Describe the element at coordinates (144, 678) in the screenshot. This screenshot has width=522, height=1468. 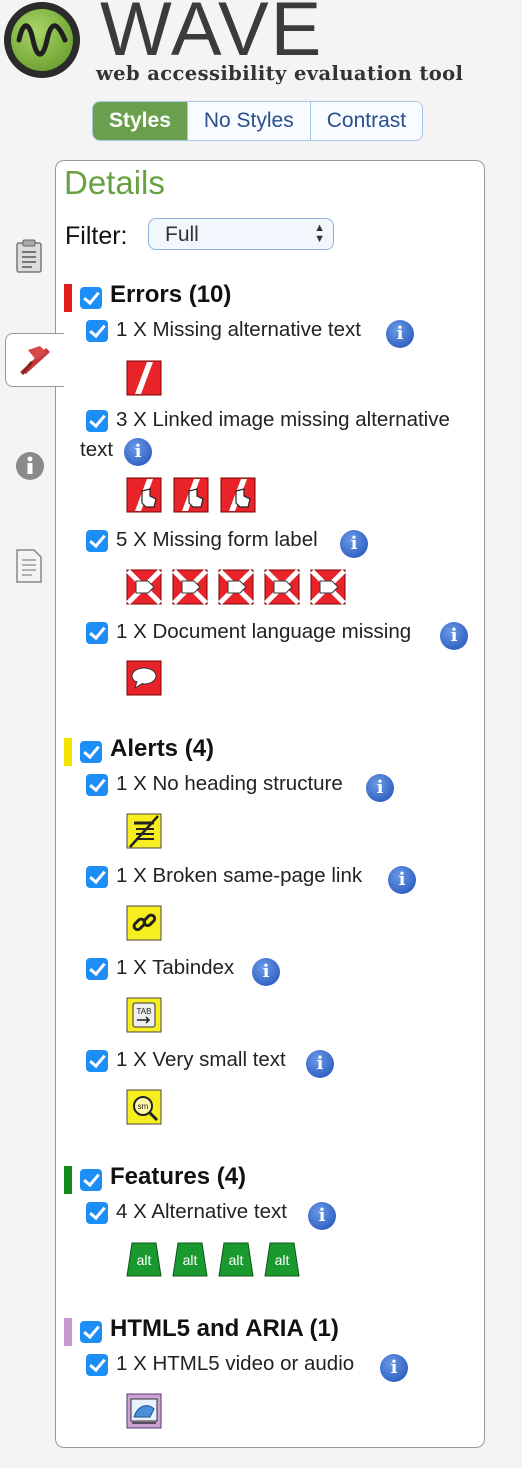
I see `language-missing-icon` at that location.